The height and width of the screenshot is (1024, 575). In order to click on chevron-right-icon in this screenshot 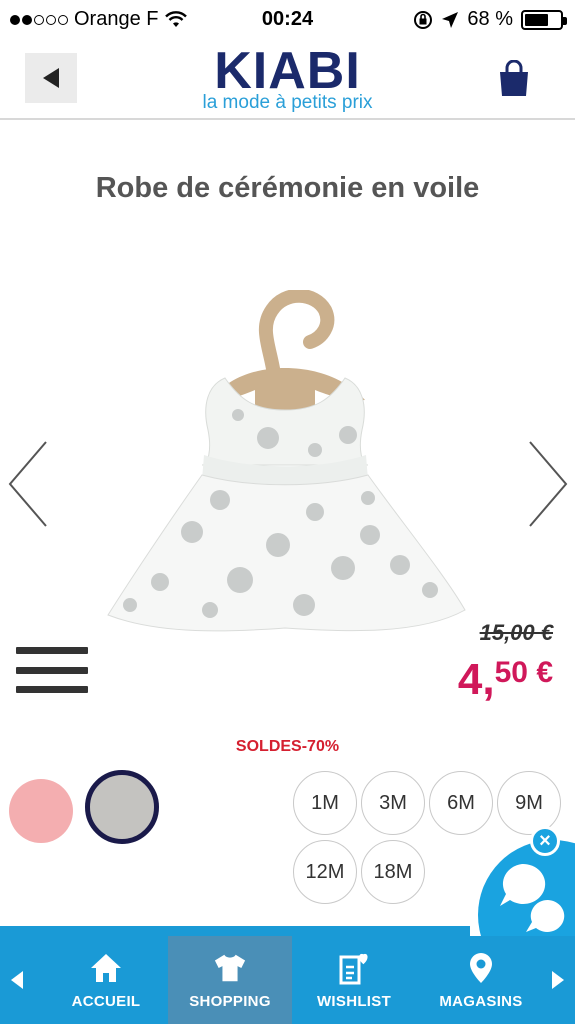, I will do `click(548, 484)`.